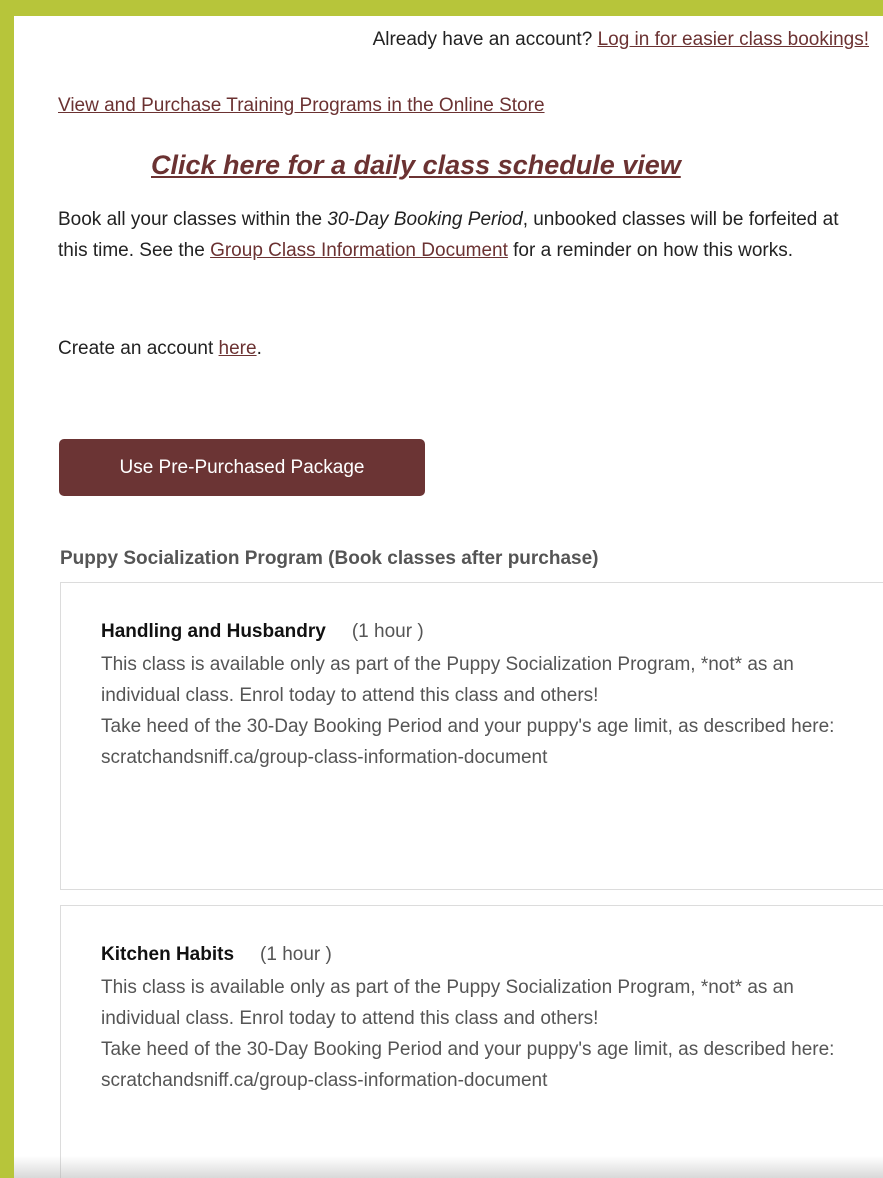  What do you see at coordinates (650, 250) in the screenshot?
I see `intro-text-3: for a reminder on how this works.` at bounding box center [650, 250].